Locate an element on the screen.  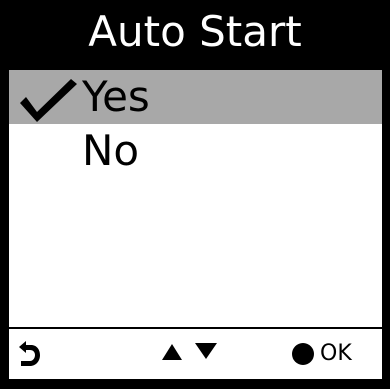
page-title: Auto Start is located at coordinates (195, 31).